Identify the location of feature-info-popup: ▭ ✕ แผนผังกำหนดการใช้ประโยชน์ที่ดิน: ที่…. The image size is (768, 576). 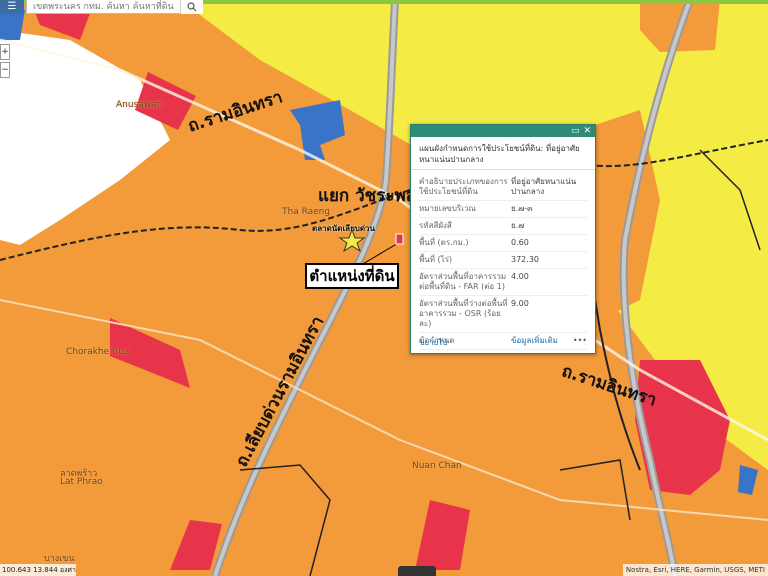
(503, 239).